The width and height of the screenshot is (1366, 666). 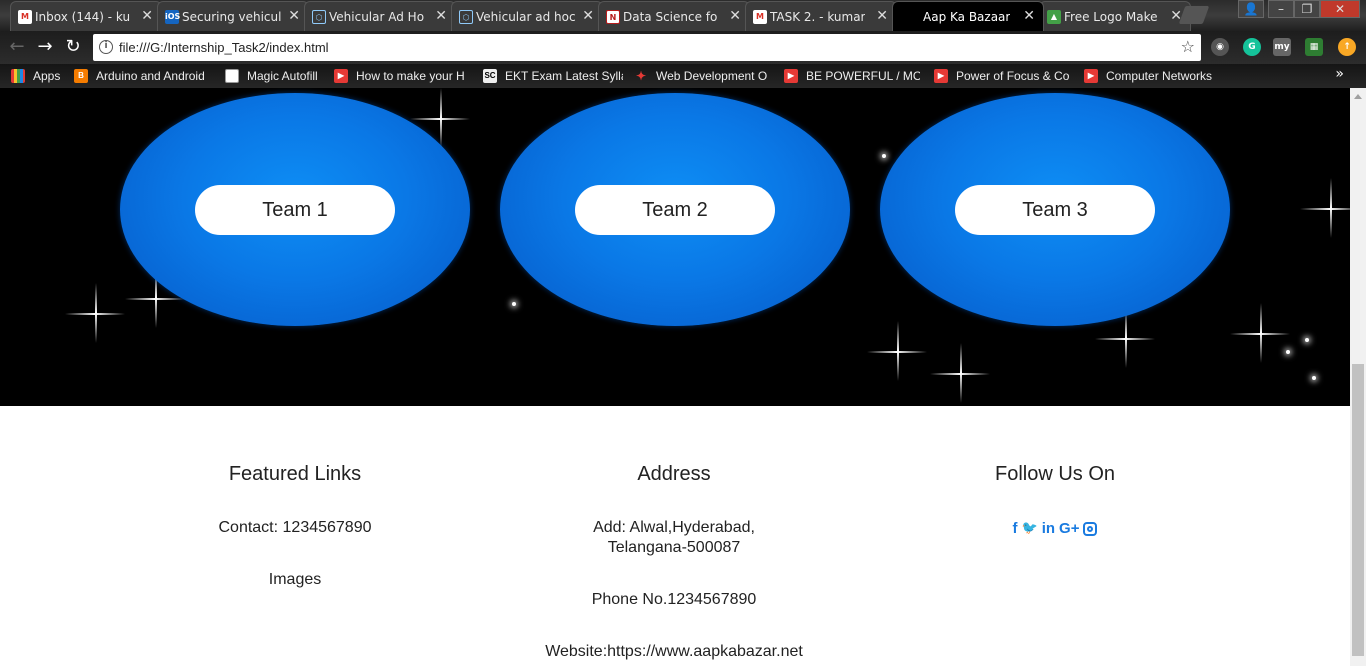 What do you see at coordinates (490, 76) in the screenshot?
I see `sc-icon: SC` at bounding box center [490, 76].